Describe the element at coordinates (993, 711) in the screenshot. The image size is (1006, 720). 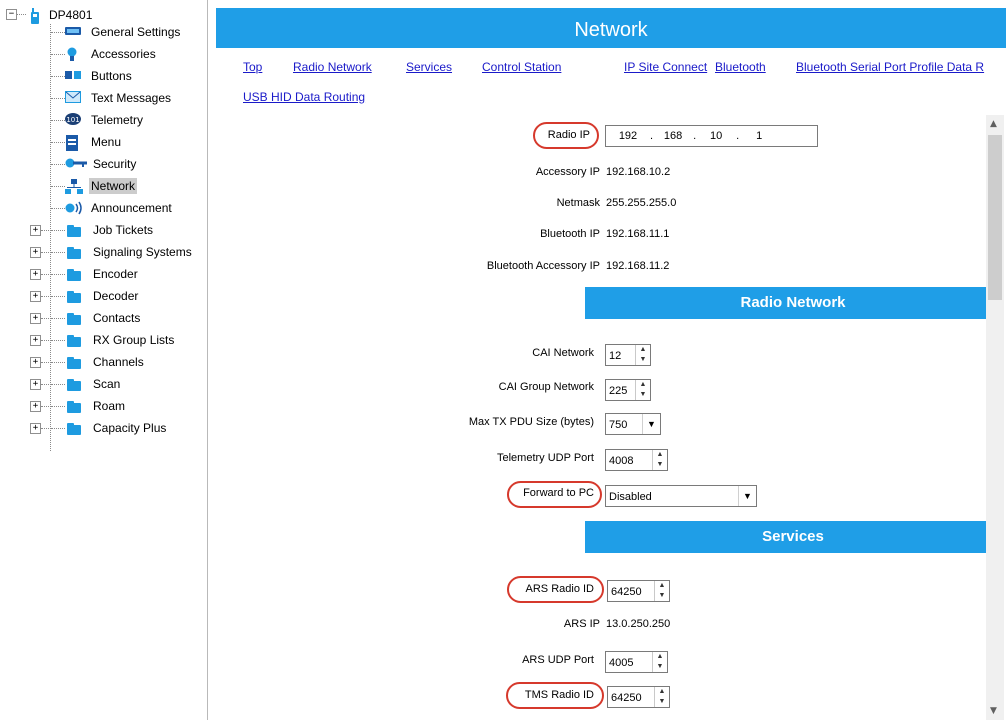
I see `scroll-down-icon: ▼` at that location.